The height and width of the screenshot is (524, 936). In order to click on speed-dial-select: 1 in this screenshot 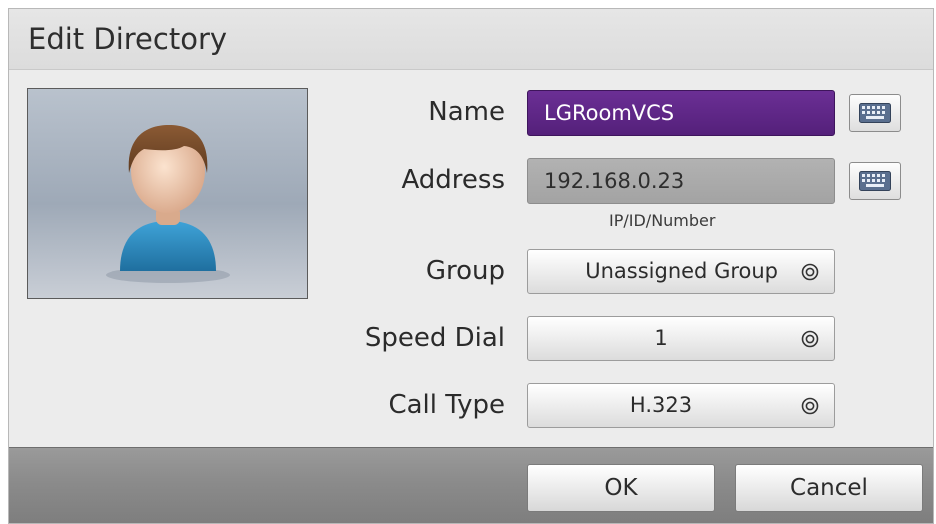, I will do `click(681, 338)`.